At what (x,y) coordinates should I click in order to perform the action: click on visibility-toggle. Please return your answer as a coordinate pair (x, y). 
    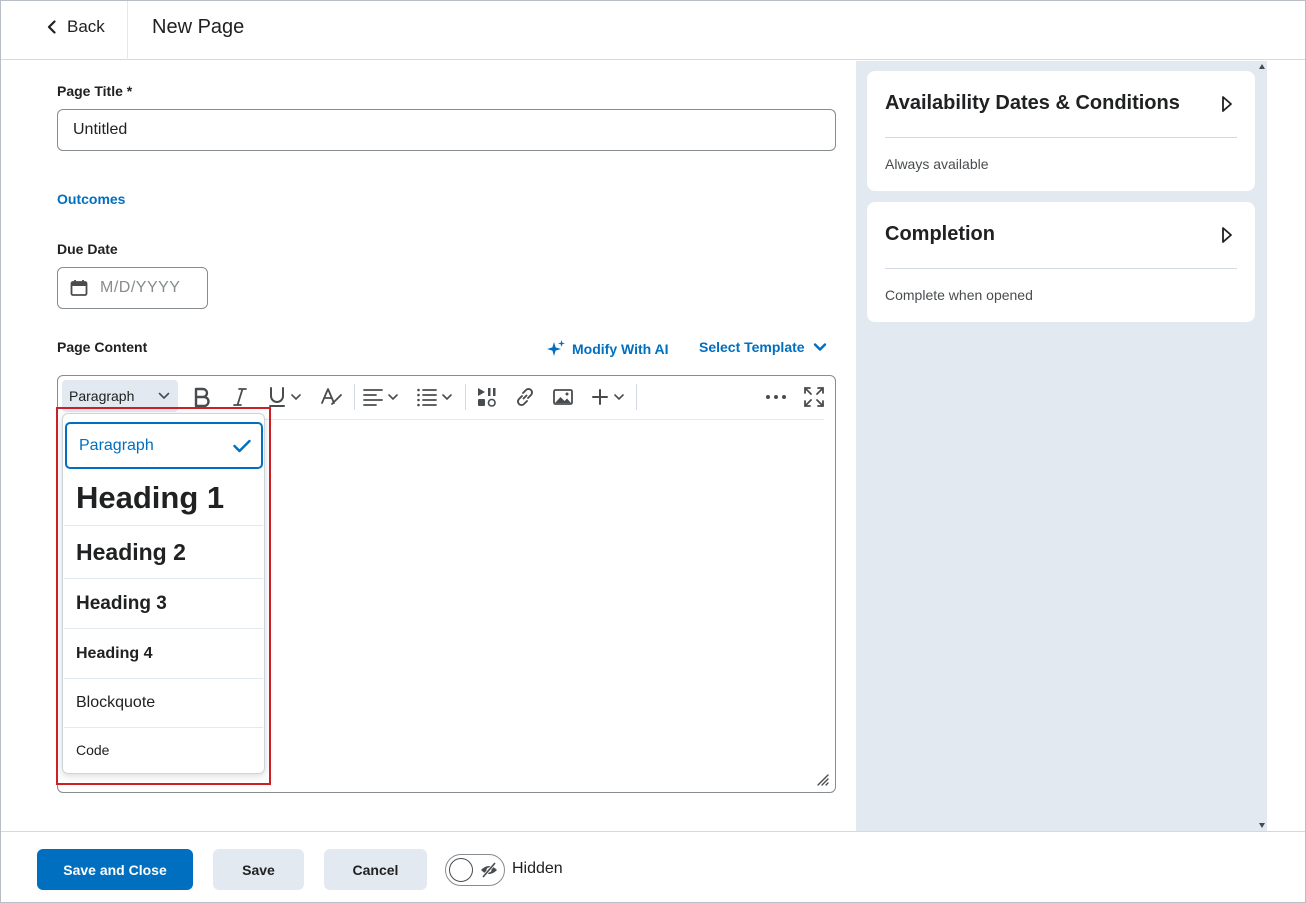
    Looking at the image, I should click on (475, 870).